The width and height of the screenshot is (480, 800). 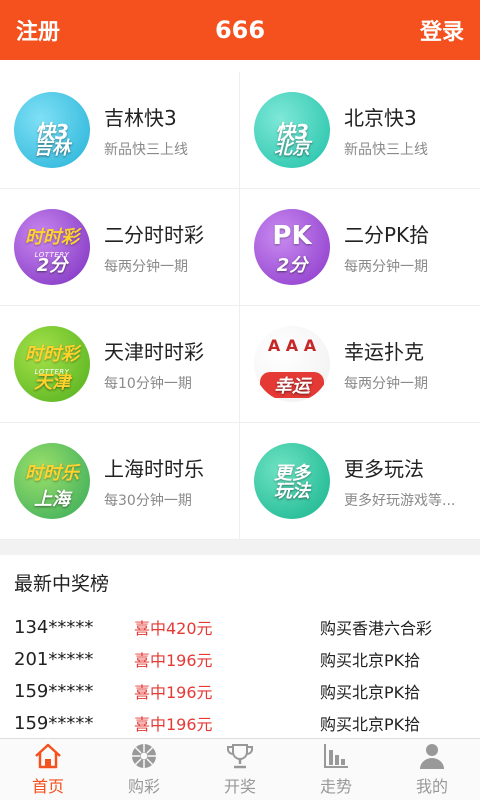 What do you see at coordinates (384, 351) in the screenshot?
I see `game-name: 幸运扑克` at bounding box center [384, 351].